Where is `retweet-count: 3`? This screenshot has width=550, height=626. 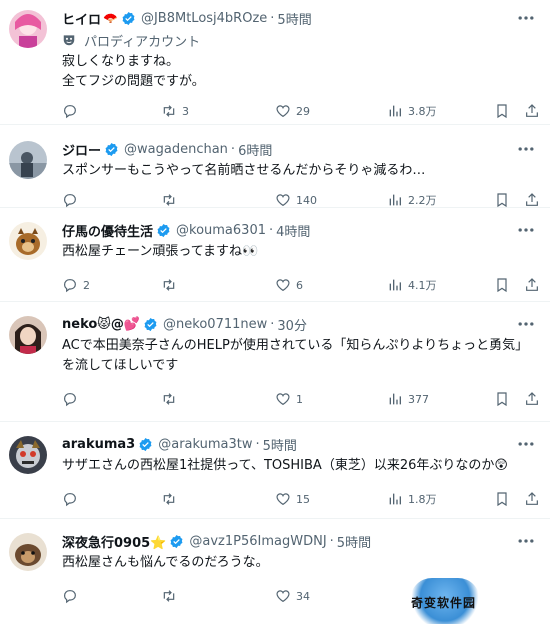
retweet-count: 3 is located at coordinates (185, 111).